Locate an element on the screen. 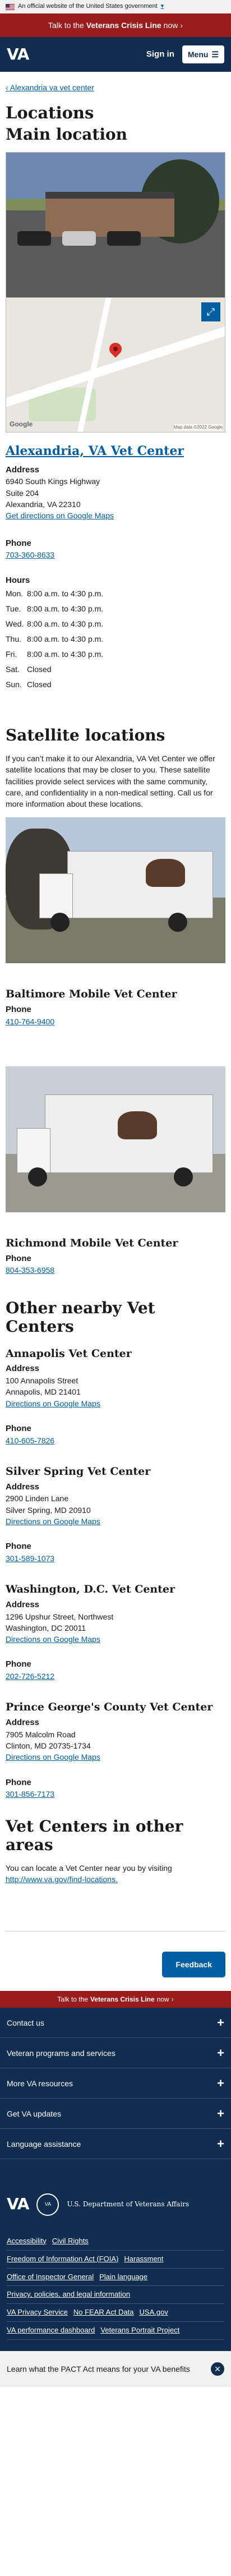  chevron-down-icon: ▾ is located at coordinates (162, 6).